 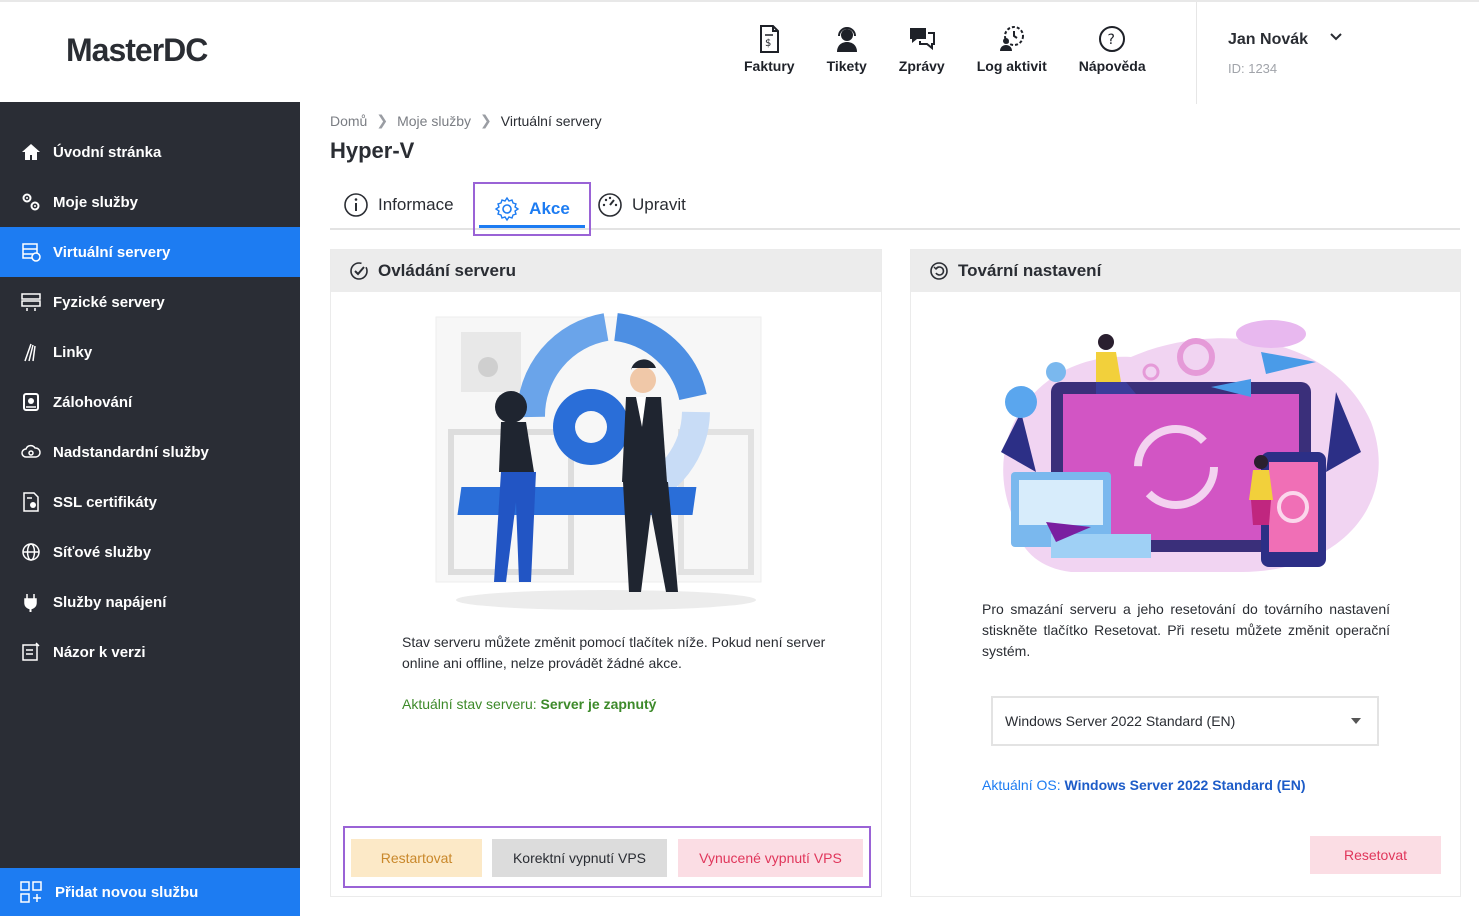 I want to click on nav-label: Zprávy, so click(x=921, y=66).